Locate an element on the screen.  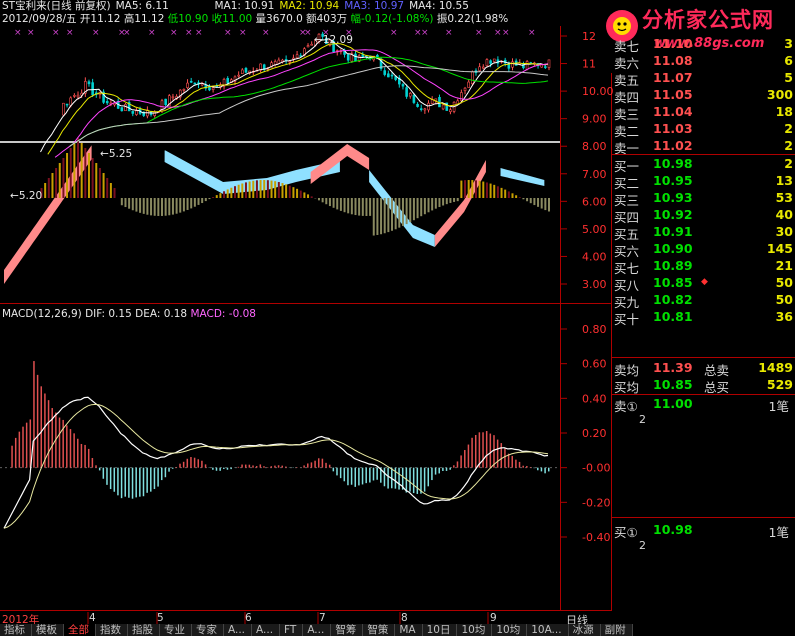
buy-row: 买八 10.85 50 ◆ is located at coordinates (703, 284).